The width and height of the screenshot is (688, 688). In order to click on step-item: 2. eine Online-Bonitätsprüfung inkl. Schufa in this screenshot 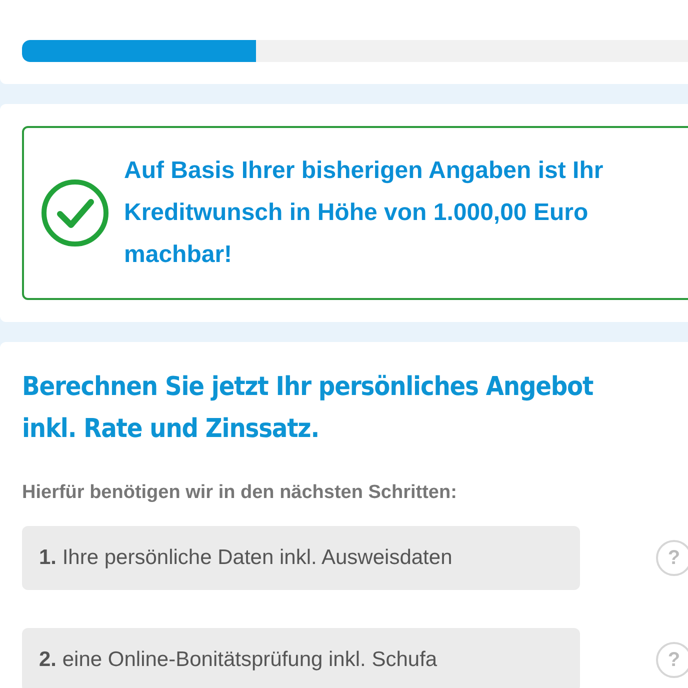, I will do `click(301, 658)`.